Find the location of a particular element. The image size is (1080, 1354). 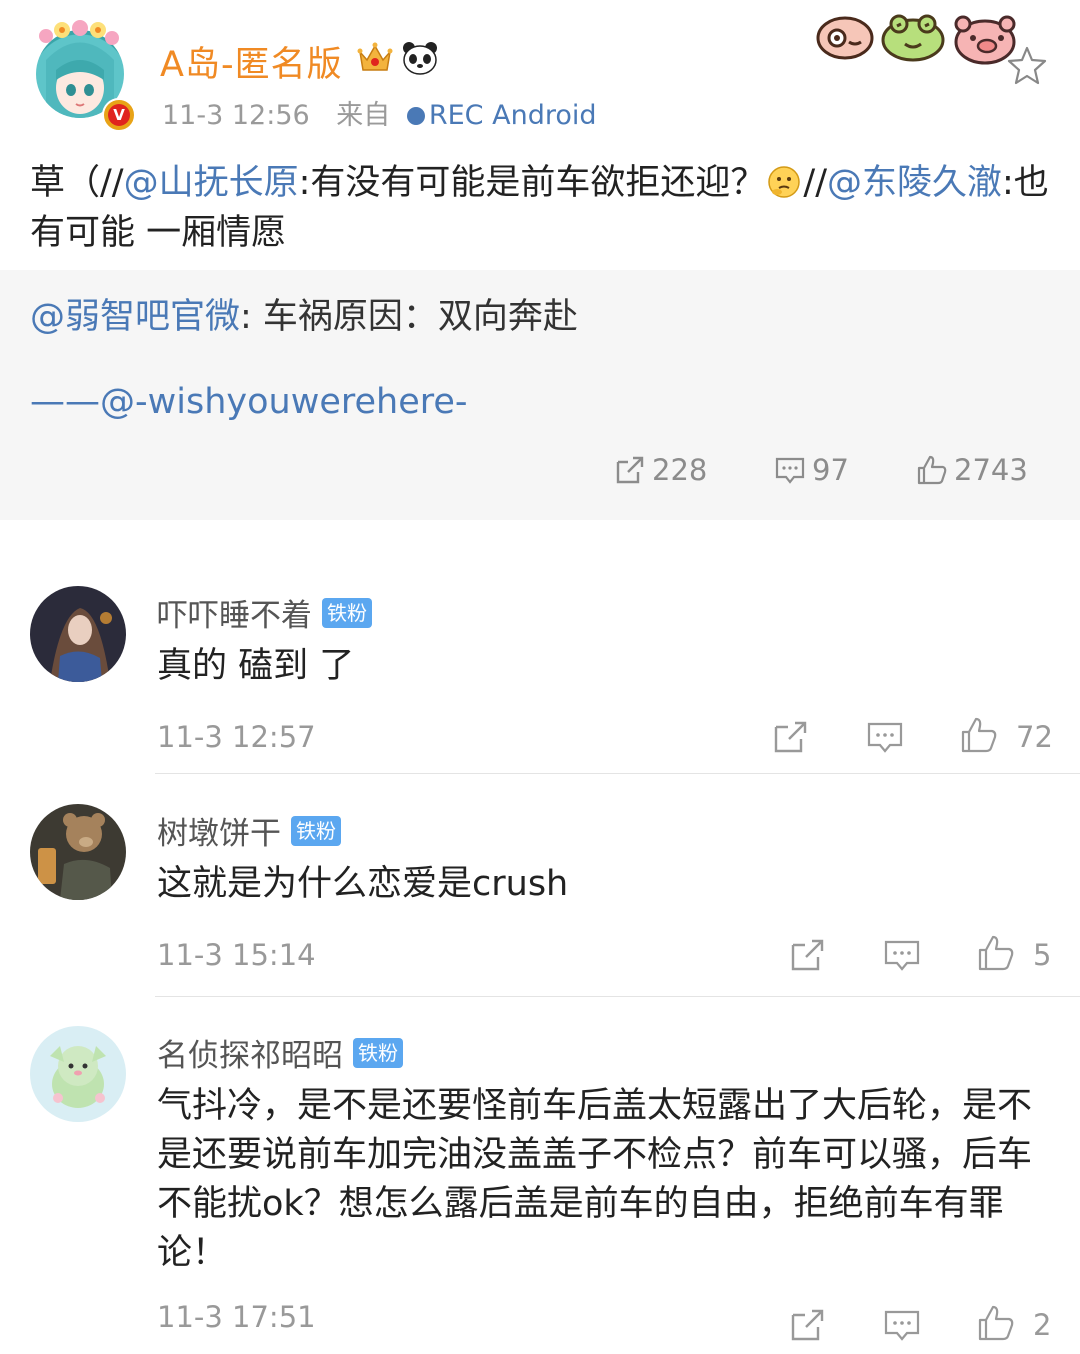

like-count: 5 is located at coordinates (1042, 955).